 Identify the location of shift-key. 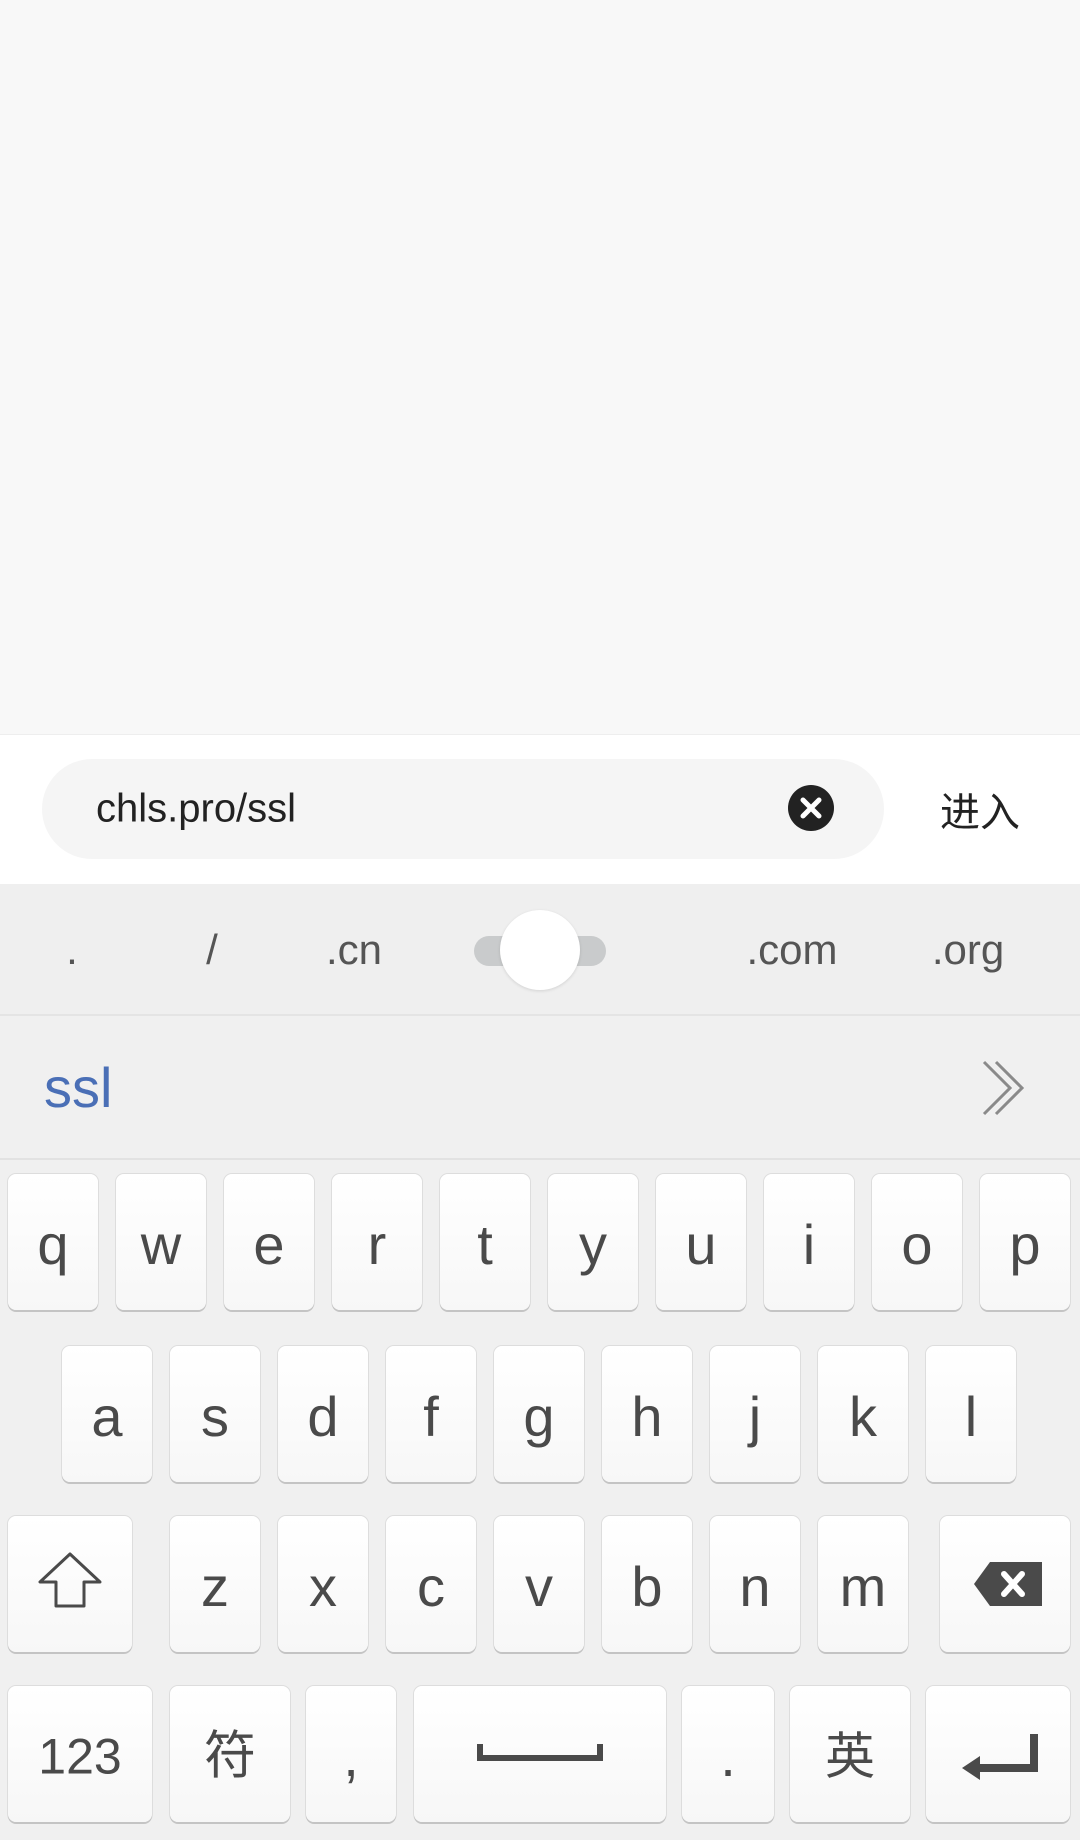
(70, 1584).